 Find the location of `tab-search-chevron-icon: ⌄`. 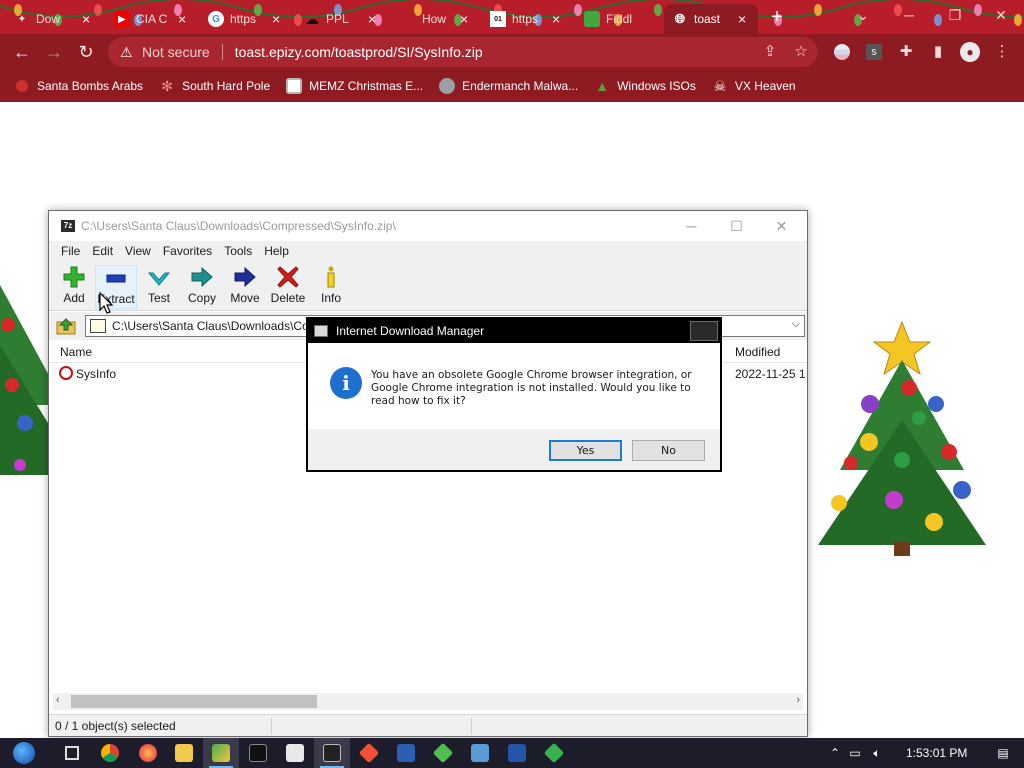

tab-search-chevron-icon: ⌄ is located at coordinates (863, 15).